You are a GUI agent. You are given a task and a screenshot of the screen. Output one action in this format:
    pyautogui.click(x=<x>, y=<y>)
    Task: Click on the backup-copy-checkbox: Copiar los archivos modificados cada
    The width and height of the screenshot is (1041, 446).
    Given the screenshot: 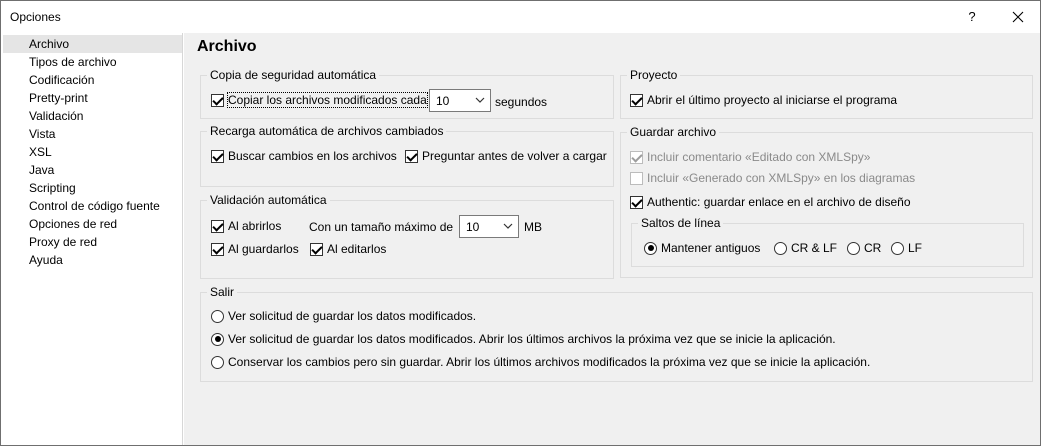 What is the action you would take?
    pyautogui.click(x=319, y=100)
    